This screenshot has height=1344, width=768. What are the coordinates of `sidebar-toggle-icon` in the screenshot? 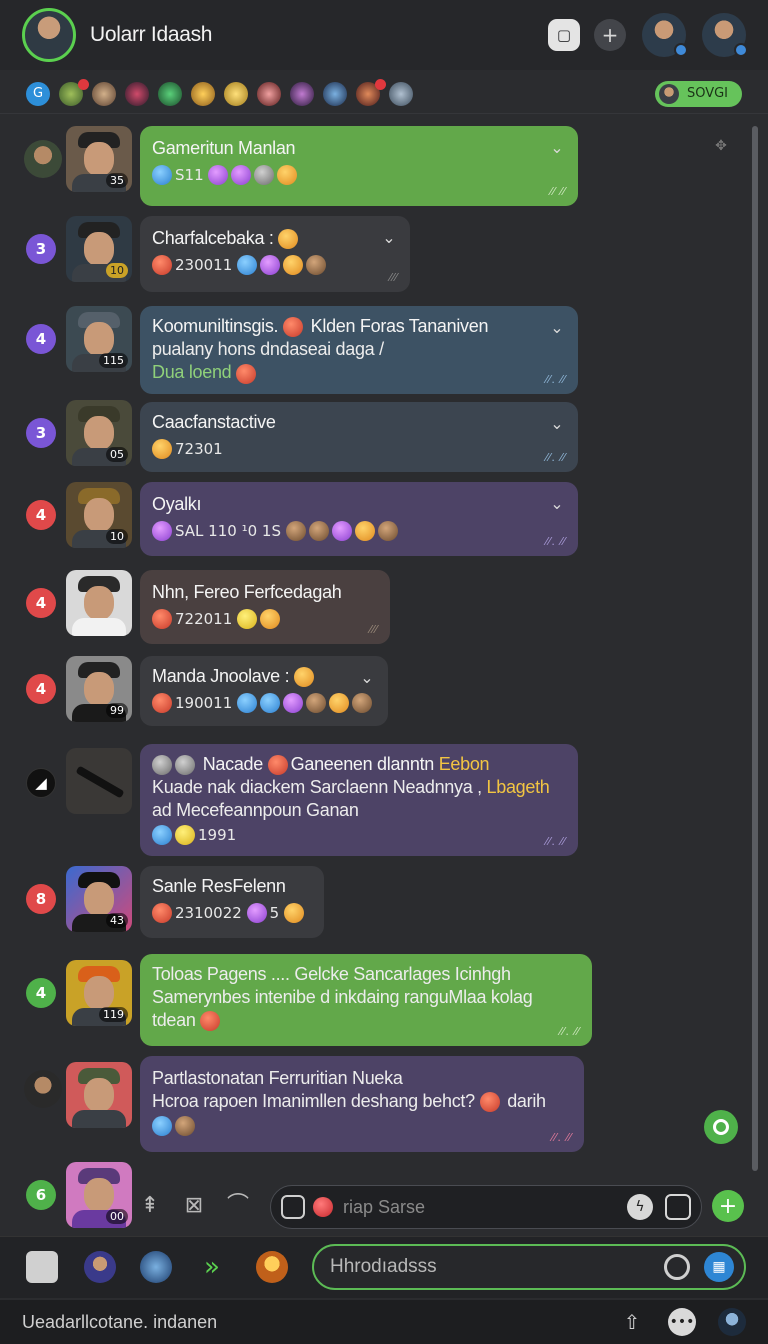 It's located at (42, 1267).